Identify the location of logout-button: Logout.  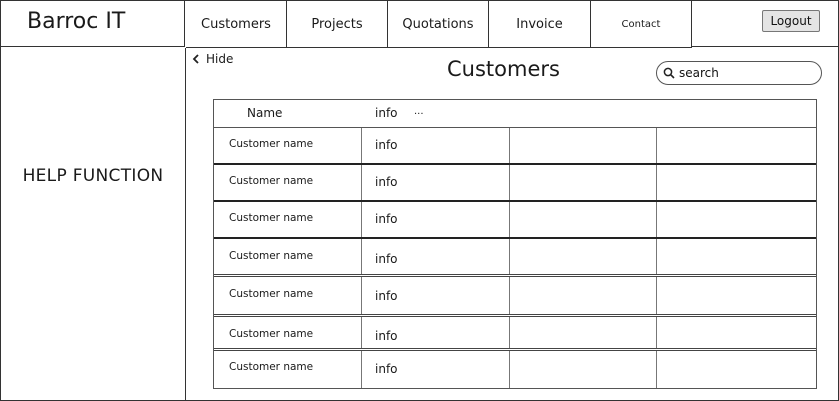
(791, 21).